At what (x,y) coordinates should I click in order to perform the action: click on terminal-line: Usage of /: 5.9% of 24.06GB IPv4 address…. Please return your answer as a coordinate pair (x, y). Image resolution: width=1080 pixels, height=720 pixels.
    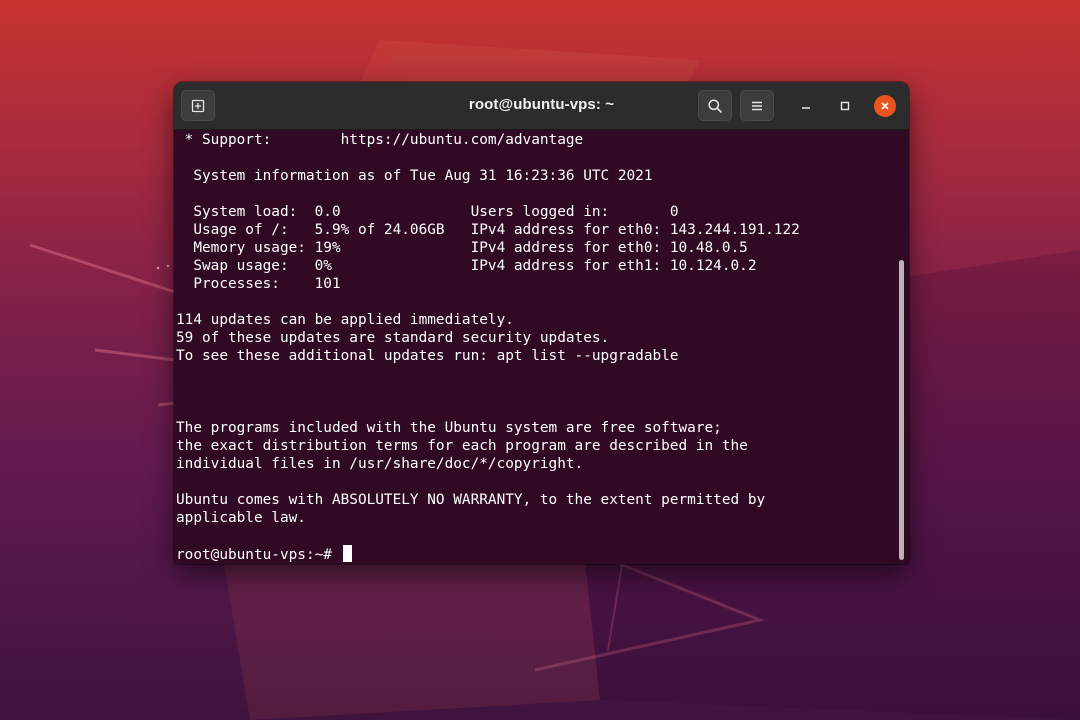
    Looking at the image, I should click on (488, 230).